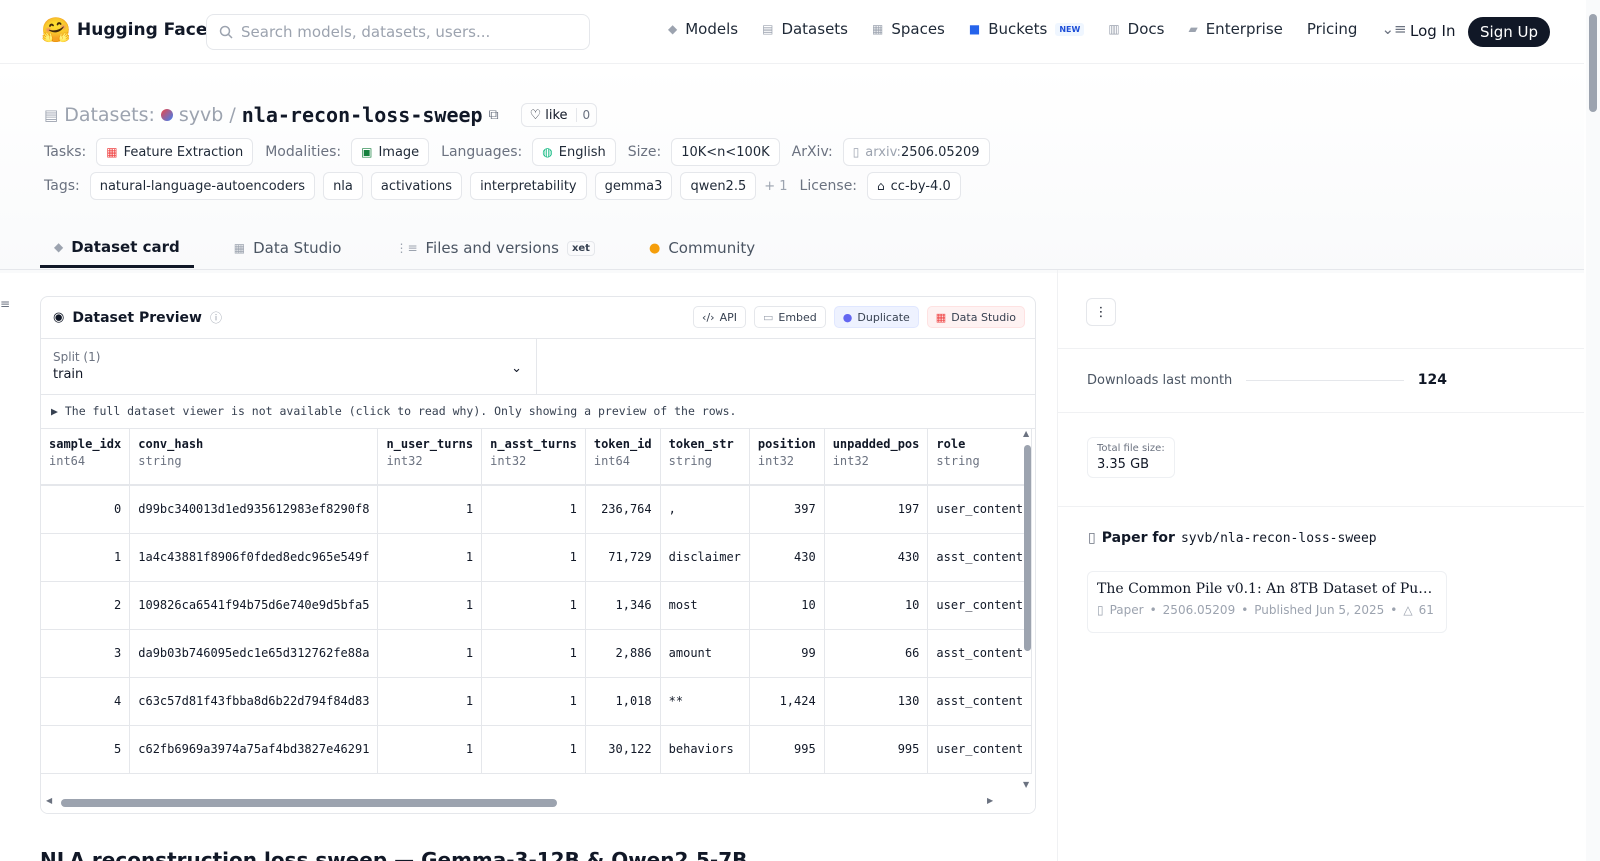 The height and width of the screenshot is (861, 1600). I want to click on vertical-scrollbar: ▲ ▼, so click(1027, 609).